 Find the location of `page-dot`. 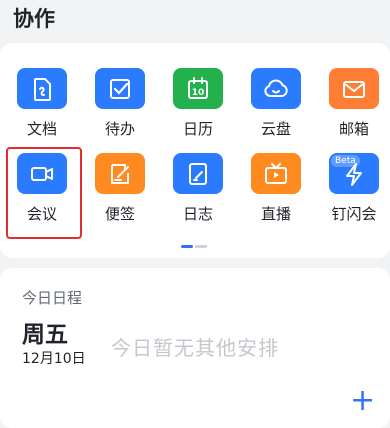

page-dot is located at coordinates (201, 246).